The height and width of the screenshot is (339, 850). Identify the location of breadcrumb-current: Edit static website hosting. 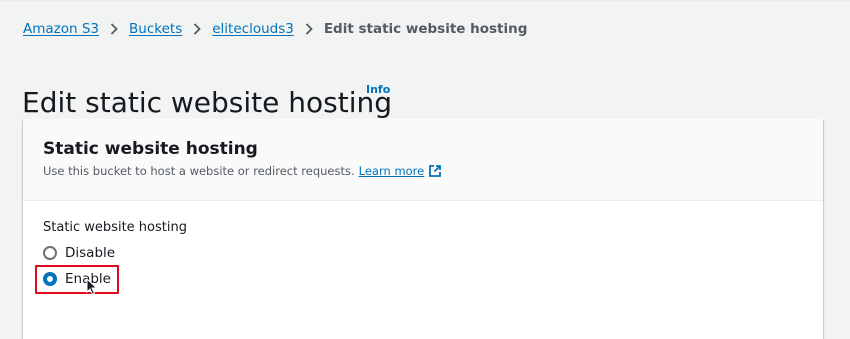
(425, 29).